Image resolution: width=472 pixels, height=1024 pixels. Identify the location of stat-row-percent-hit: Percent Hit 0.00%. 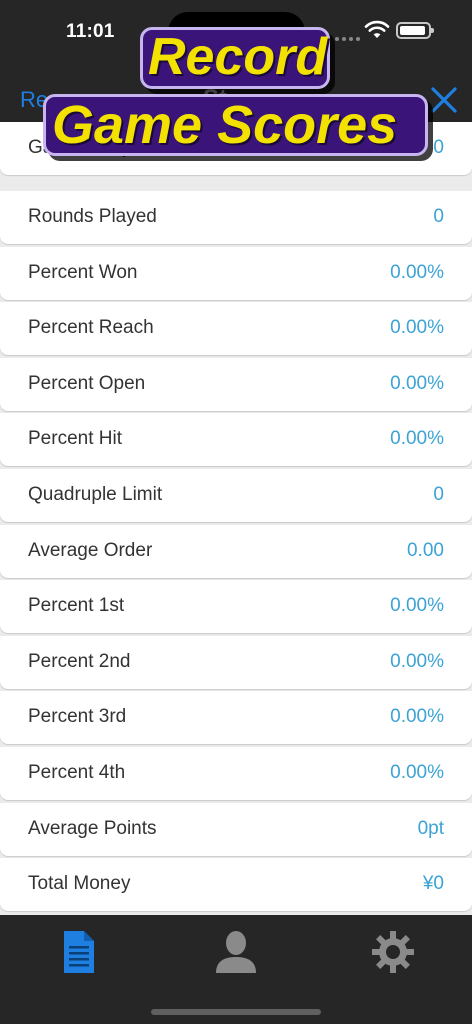
(236, 439).